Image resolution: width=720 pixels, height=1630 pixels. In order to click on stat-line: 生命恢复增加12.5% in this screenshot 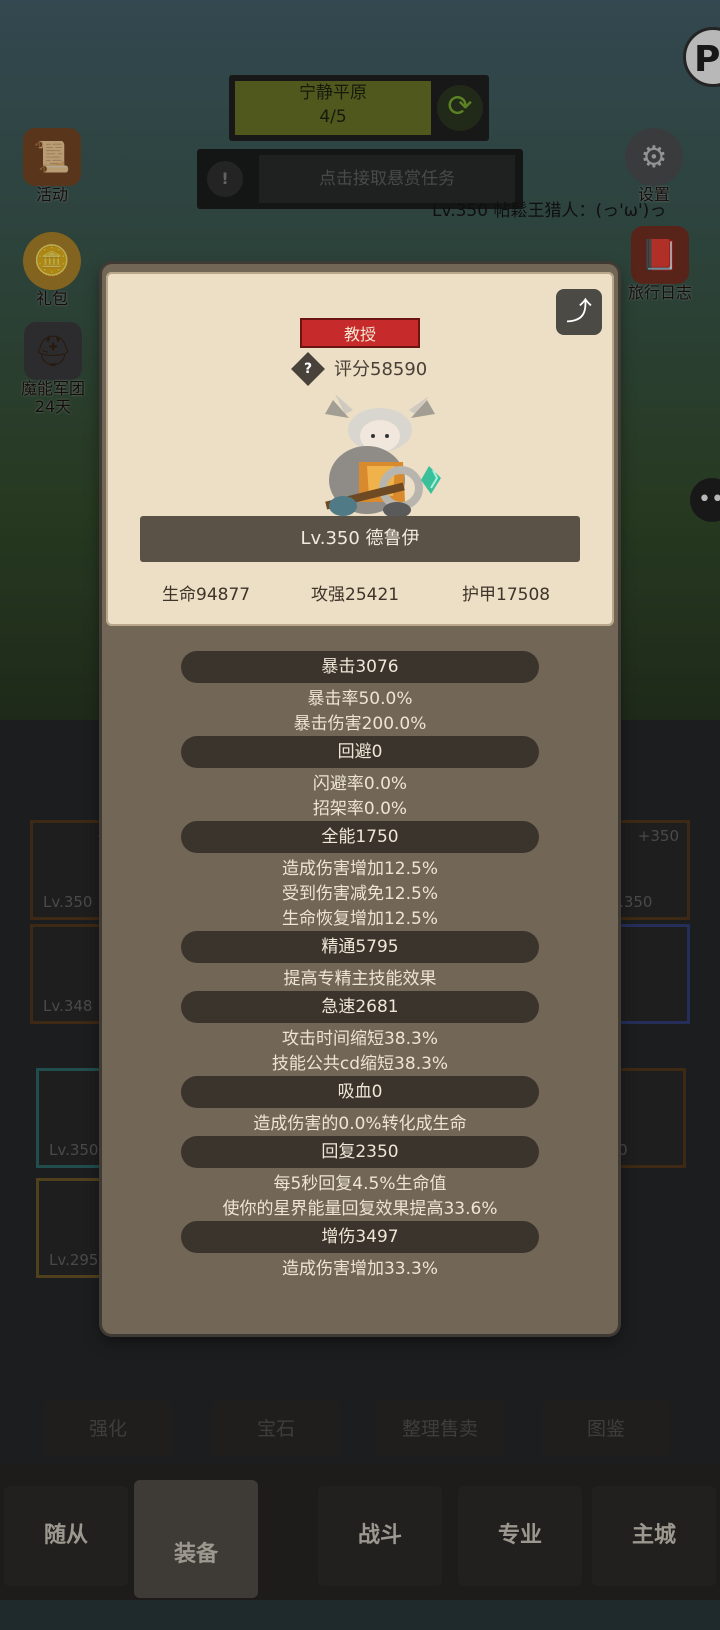, I will do `click(359, 919)`.